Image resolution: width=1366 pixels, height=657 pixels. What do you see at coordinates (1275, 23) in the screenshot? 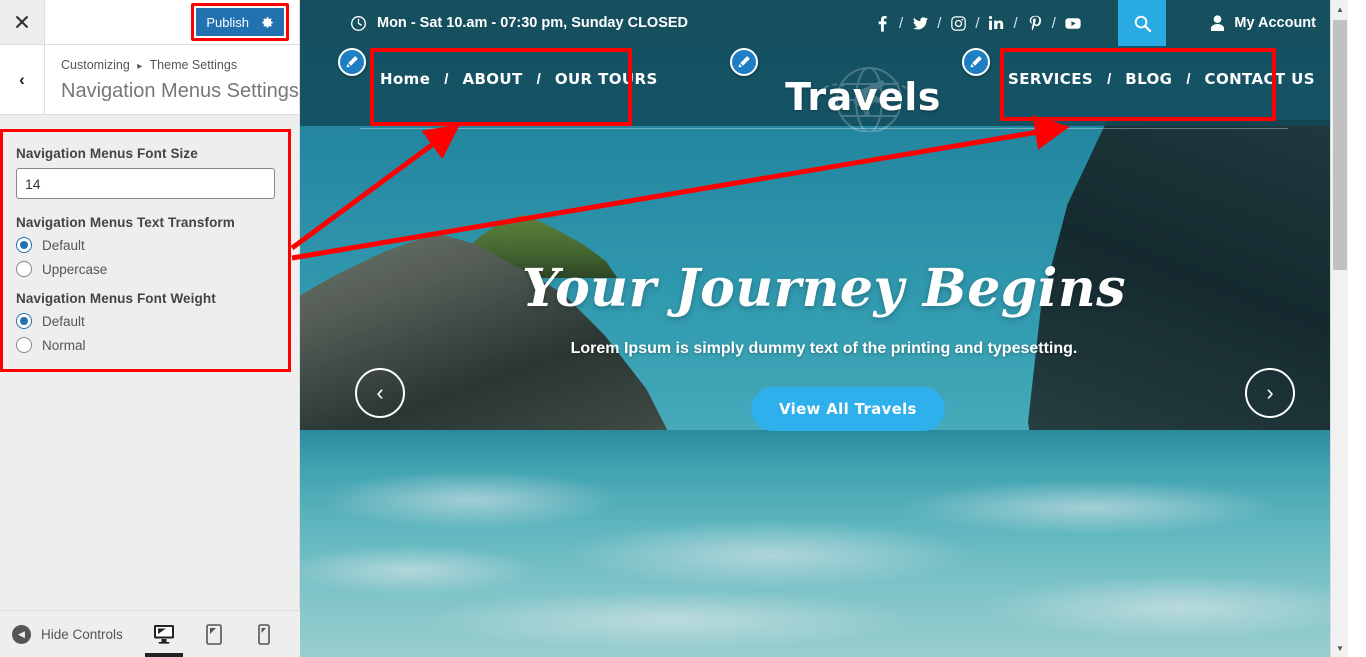
I see `my-account-label: My Account` at bounding box center [1275, 23].